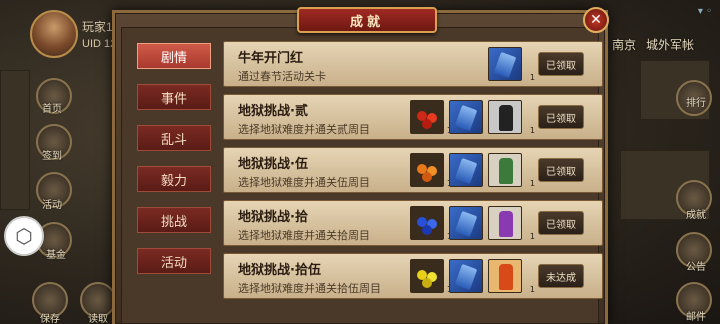  What do you see at coordinates (511, 117) in the screenshot?
I see `dark-warrior-icon: 1` at bounding box center [511, 117].